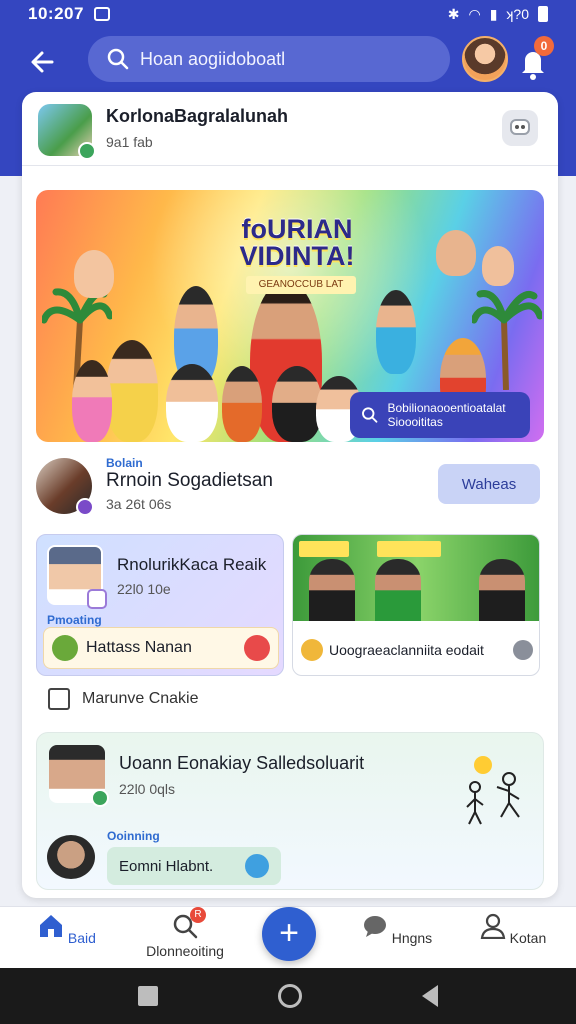  I want to click on commenter-avatar, so click(71, 857).